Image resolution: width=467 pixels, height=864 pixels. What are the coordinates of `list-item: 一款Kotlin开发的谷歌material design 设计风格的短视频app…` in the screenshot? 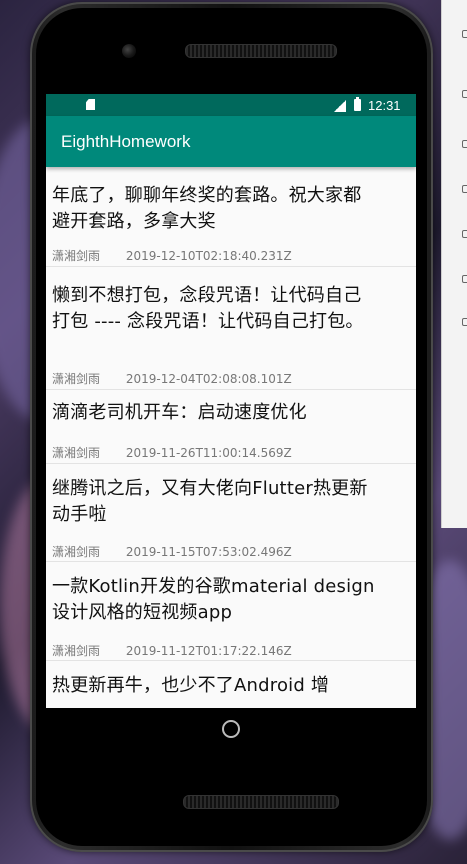 It's located at (231, 611).